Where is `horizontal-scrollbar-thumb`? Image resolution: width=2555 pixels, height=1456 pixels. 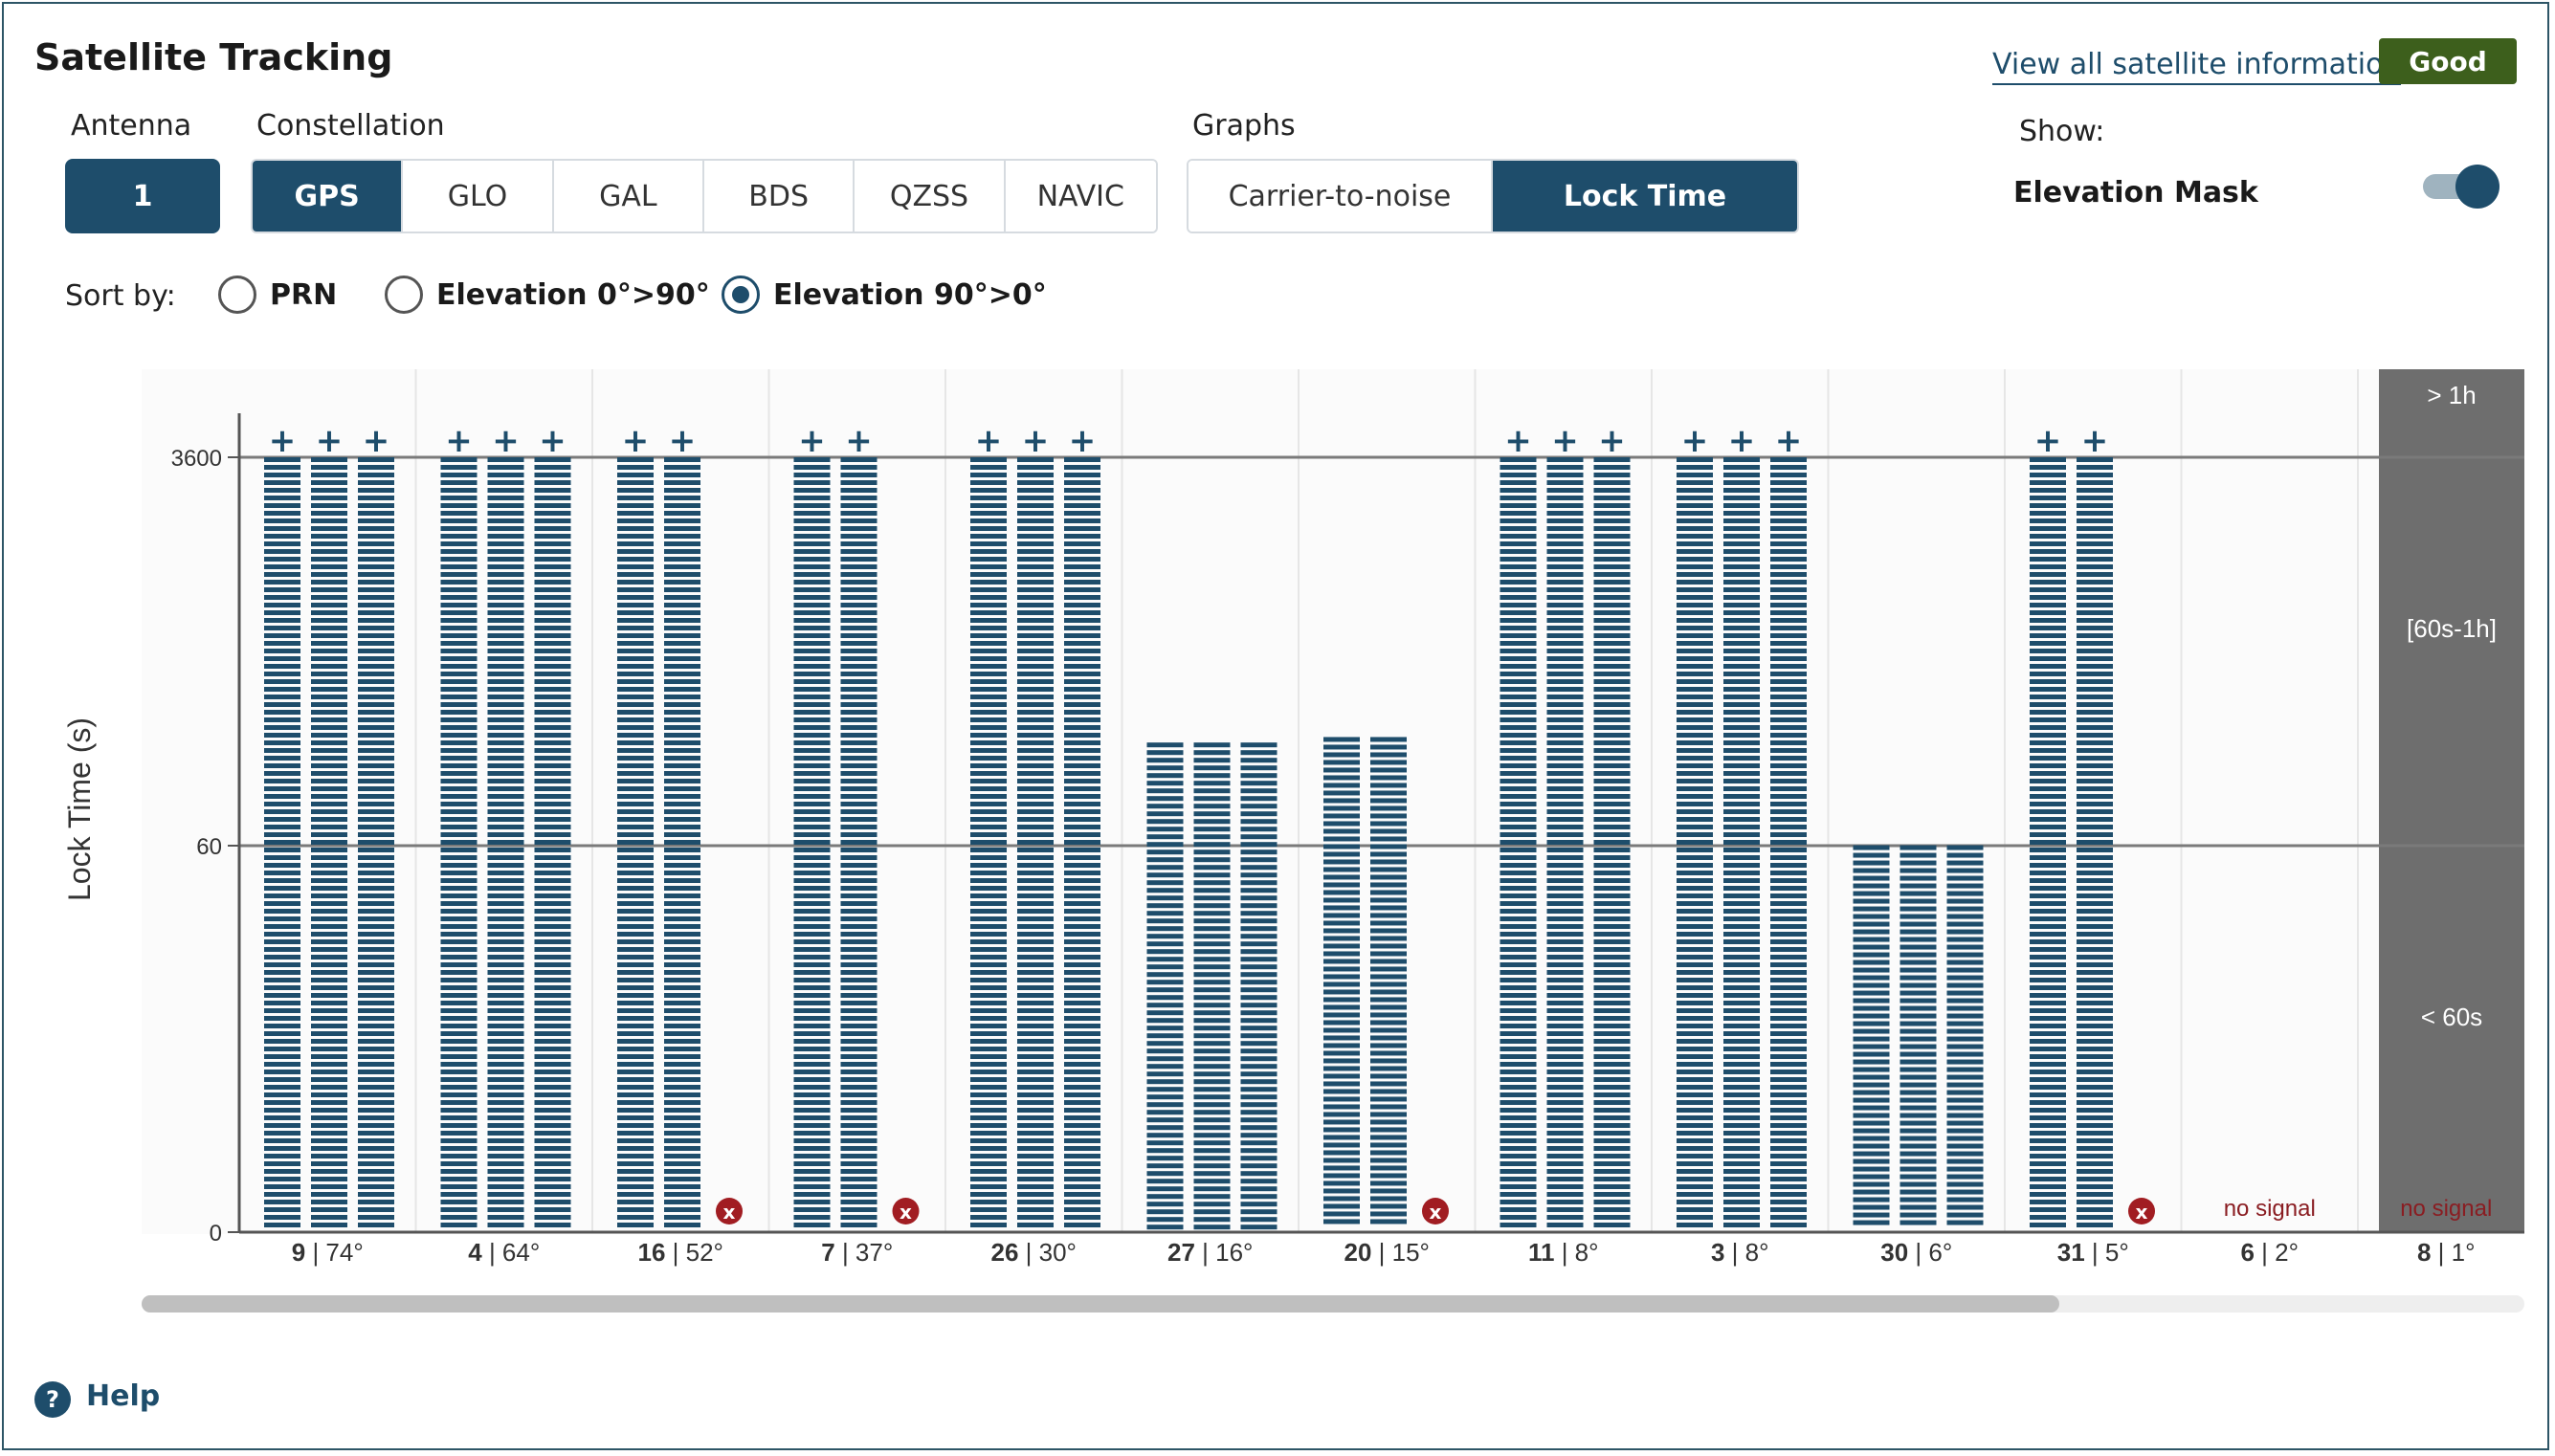
horizontal-scrollbar-thumb is located at coordinates (1100, 1304).